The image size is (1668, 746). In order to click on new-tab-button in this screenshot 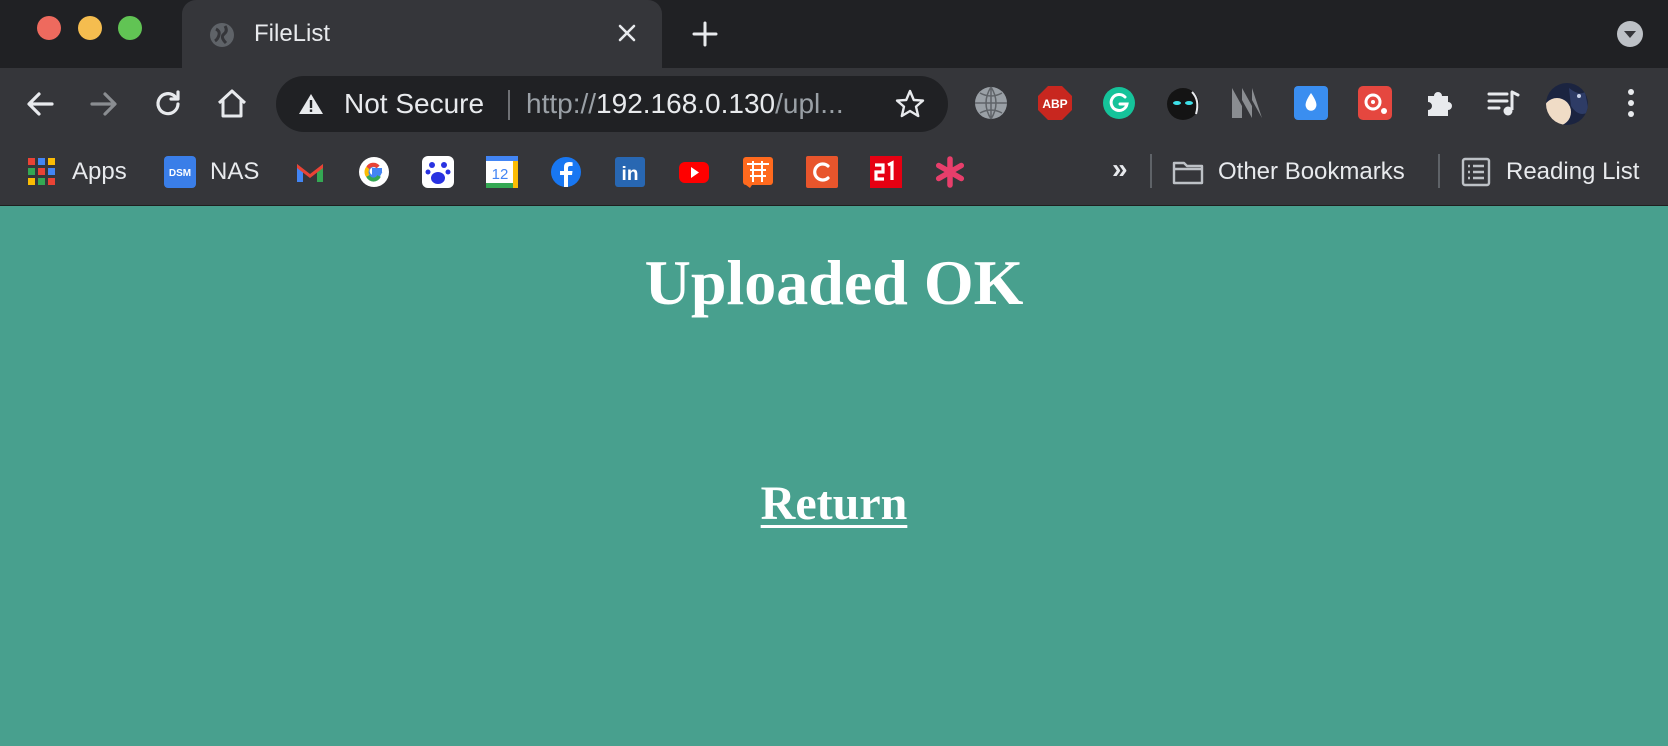, I will do `click(705, 34)`.